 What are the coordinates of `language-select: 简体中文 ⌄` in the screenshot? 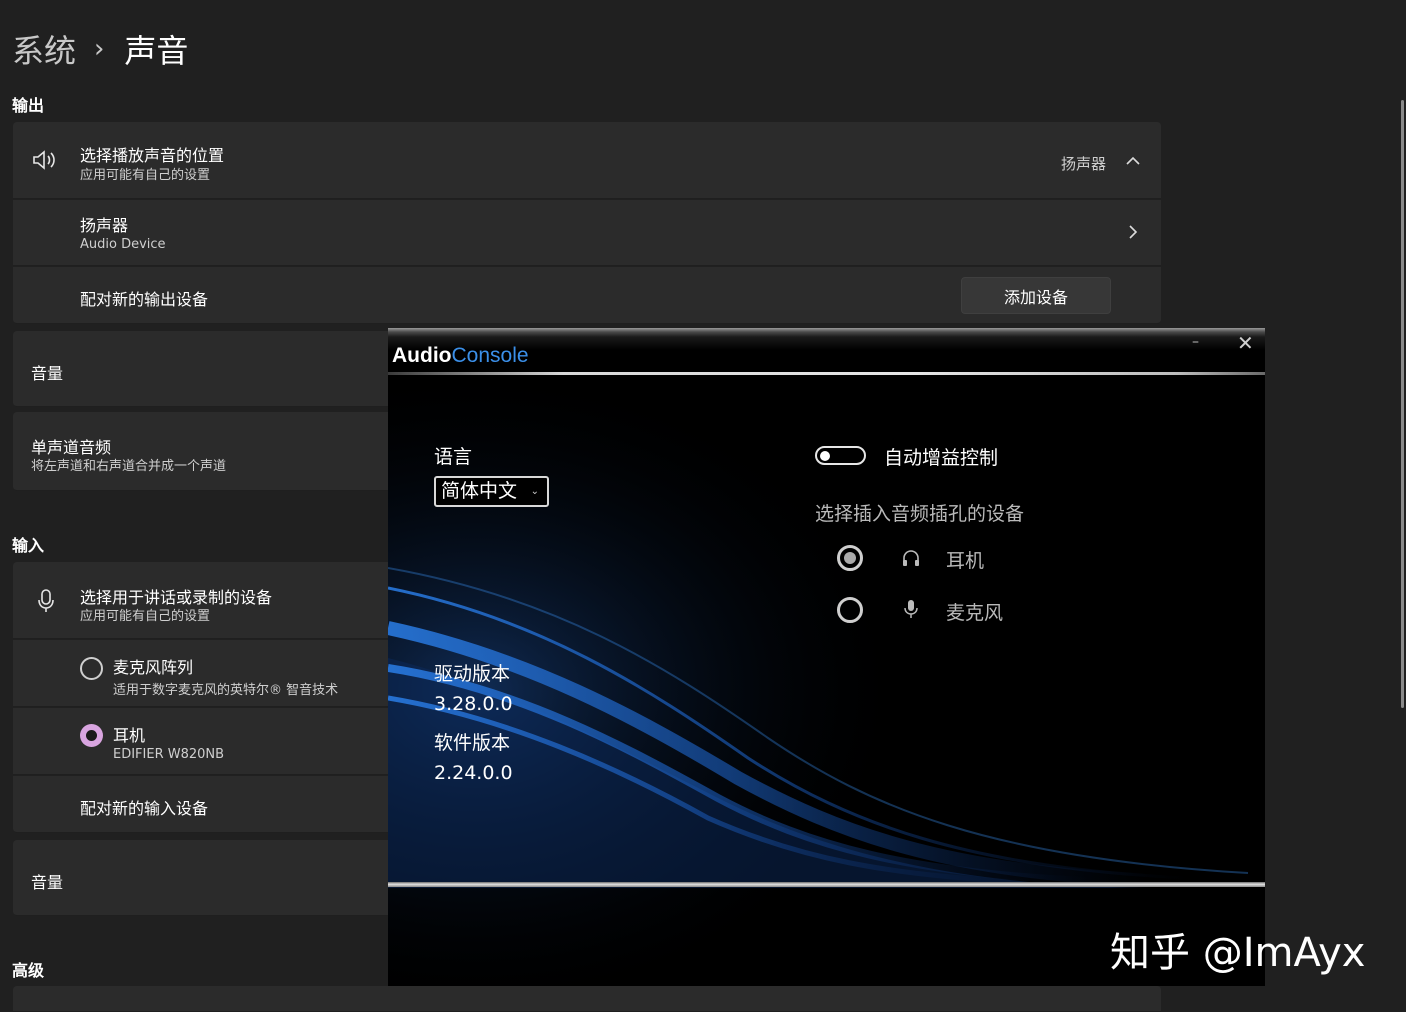 It's located at (491, 491).